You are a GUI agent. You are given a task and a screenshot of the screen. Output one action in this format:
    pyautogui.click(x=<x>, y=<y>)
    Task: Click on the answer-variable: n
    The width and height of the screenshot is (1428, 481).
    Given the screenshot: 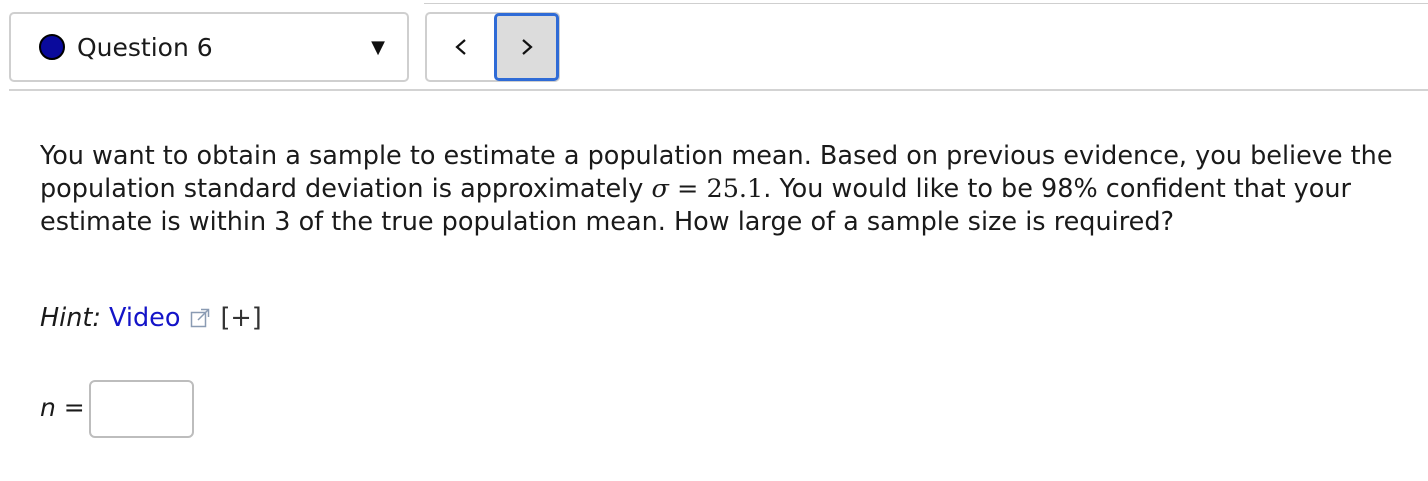 What is the action you would take?
    pyautogui.click(x=48, y=407)
    